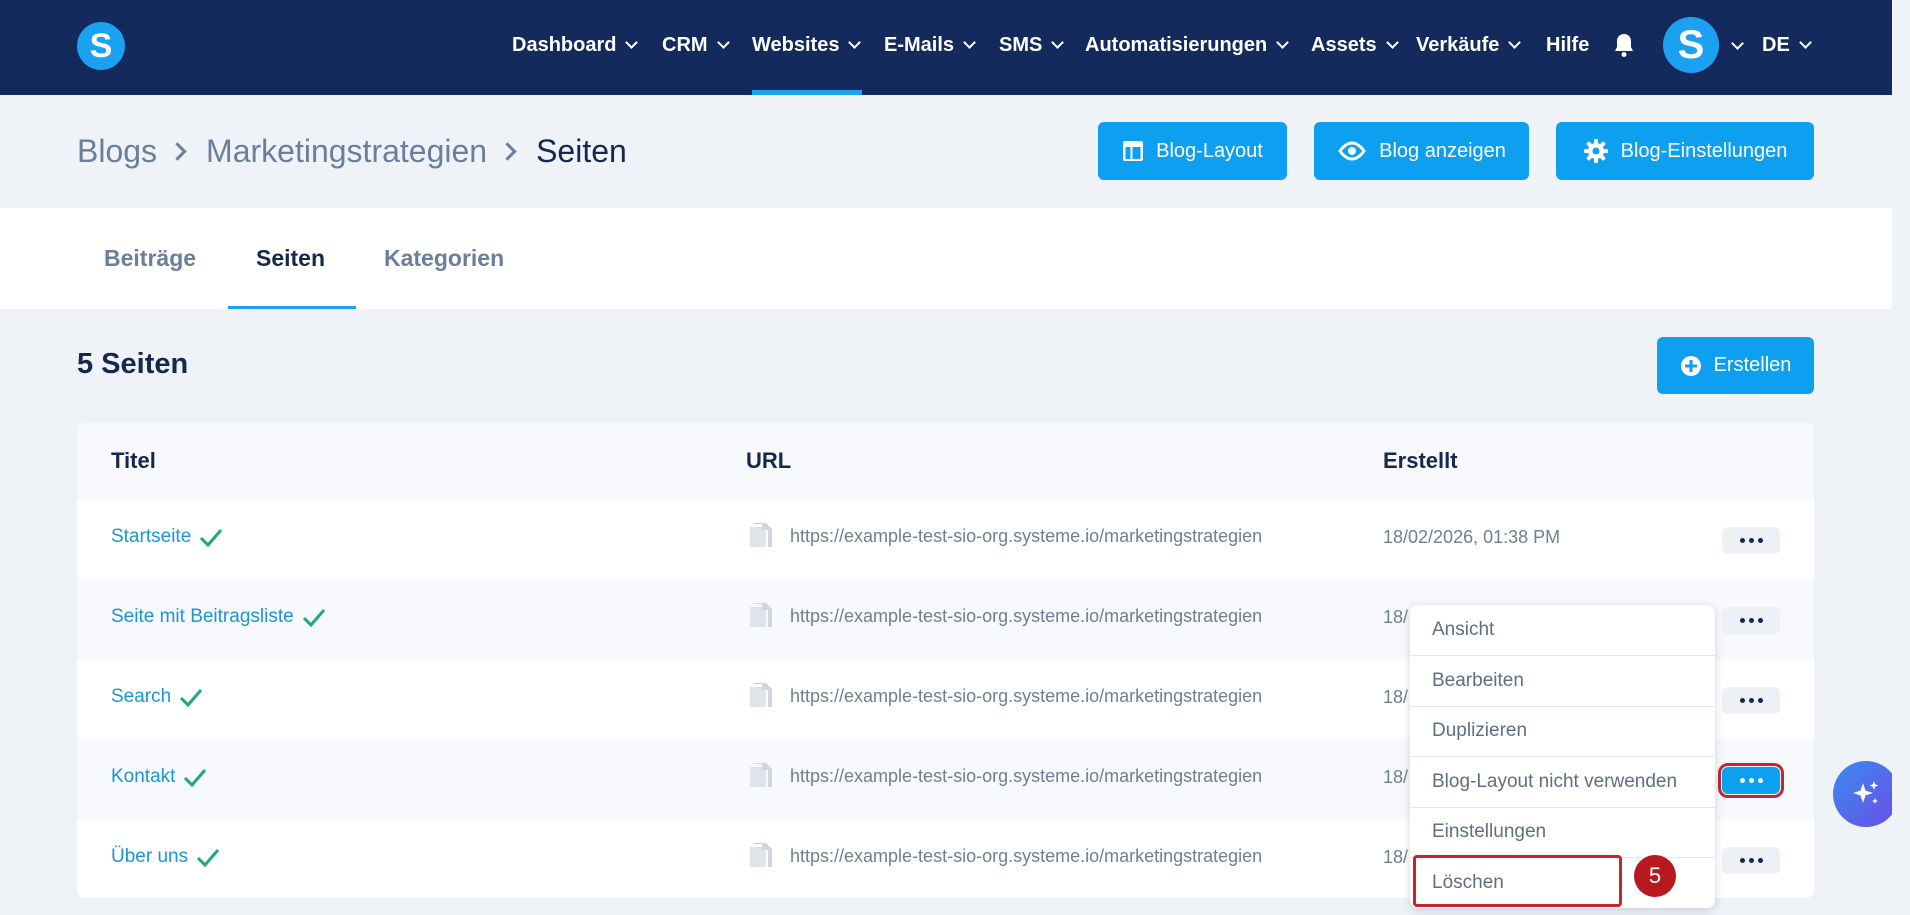 The height and width of the screenshot is (915, 1910). Describe the element at coordinates (581, 150) in the screenshot. I see `breadcrumb-current: Seiten` at that location.